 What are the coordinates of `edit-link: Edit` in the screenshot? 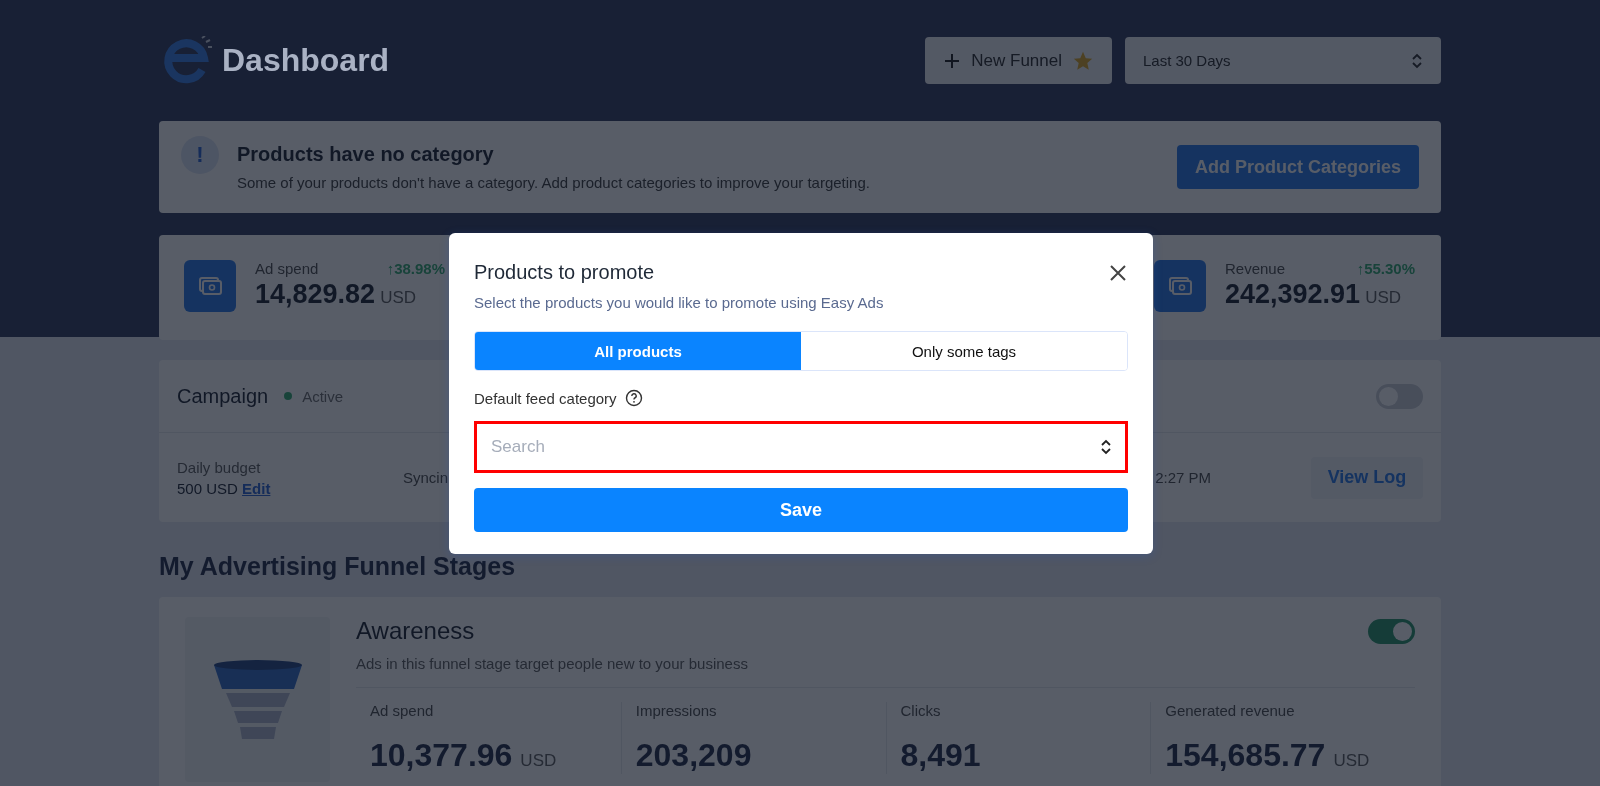 It's located at (256, 488).